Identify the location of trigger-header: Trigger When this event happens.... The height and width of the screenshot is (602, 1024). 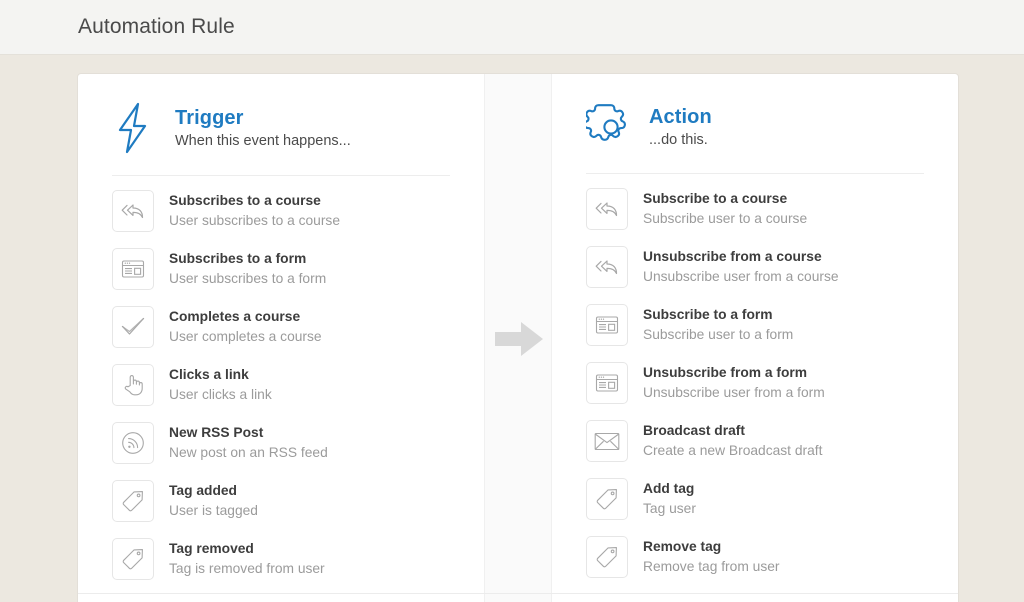
(281, 139).